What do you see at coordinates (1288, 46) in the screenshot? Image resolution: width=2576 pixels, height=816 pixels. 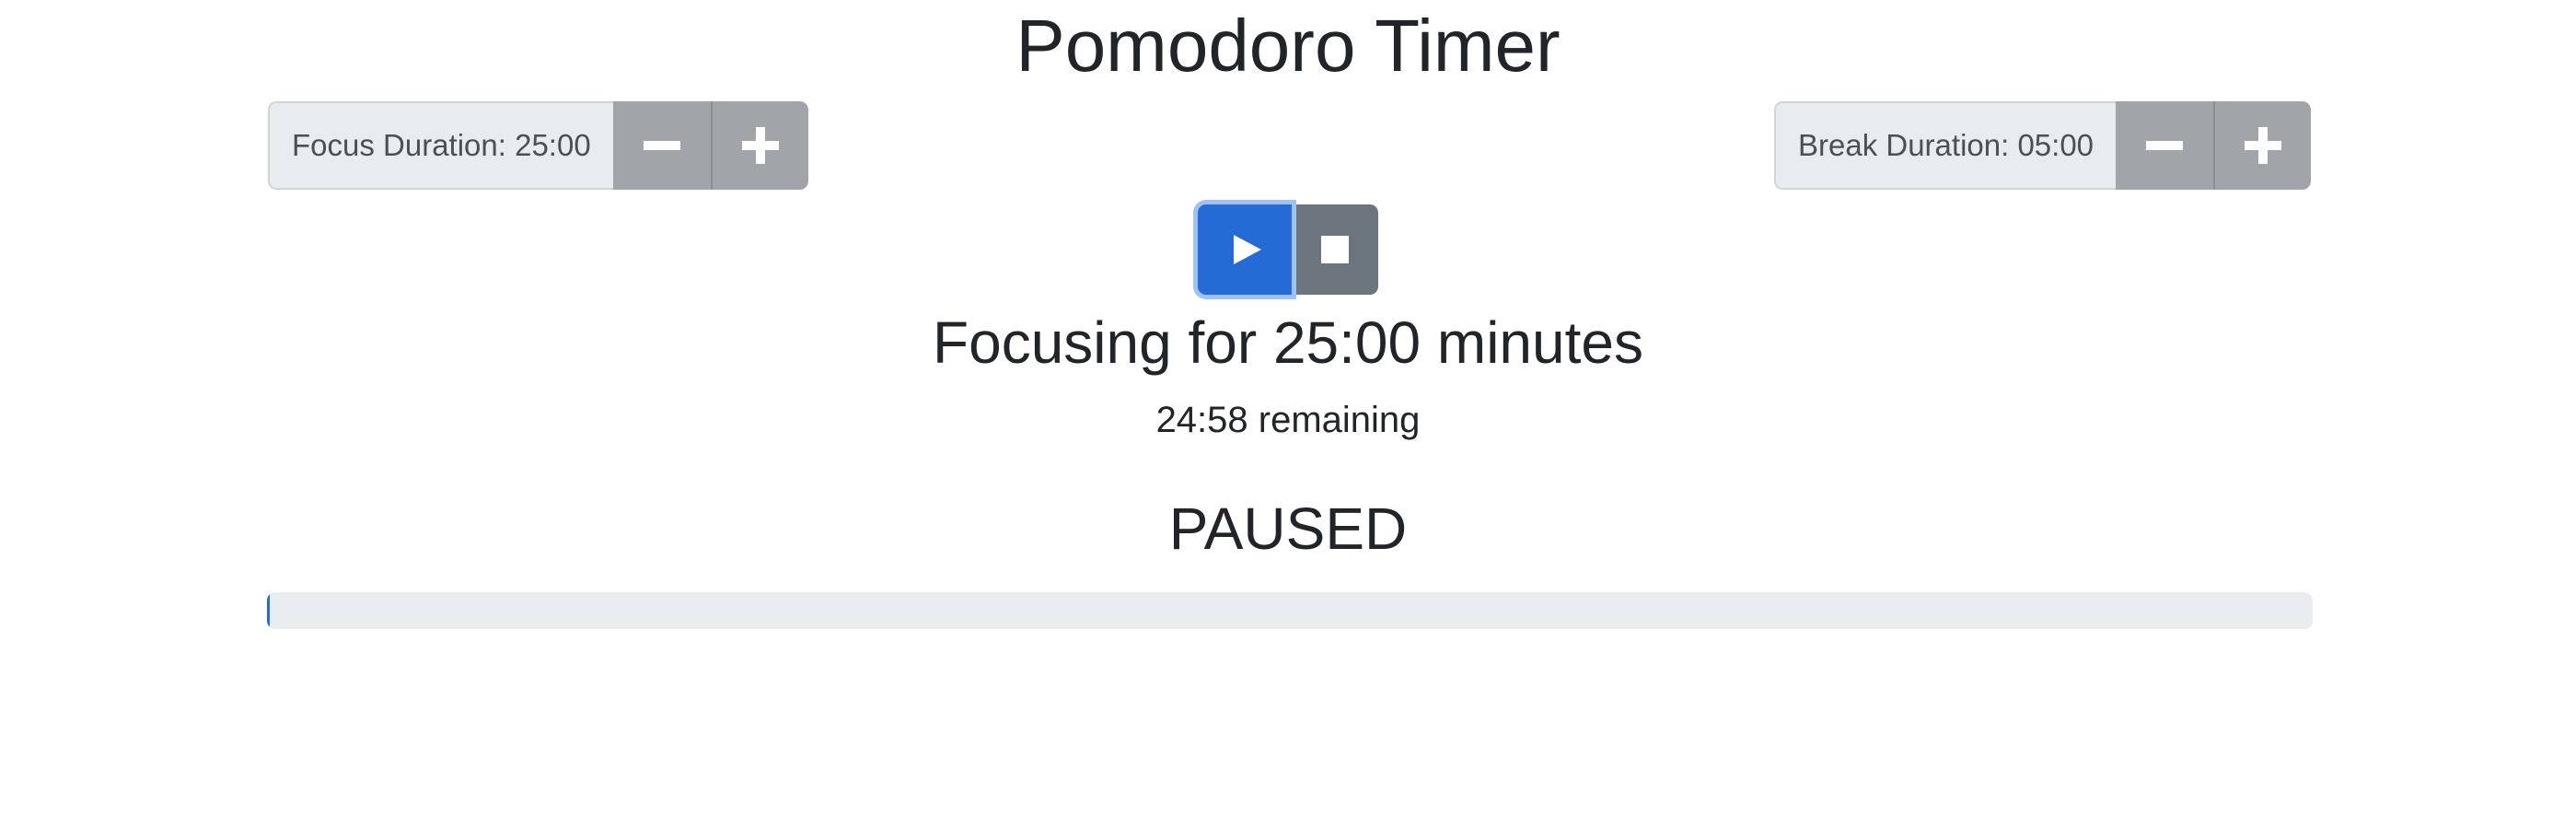 I see `page-title: Pomodoro Timer` at bounding box center [1288, 46].